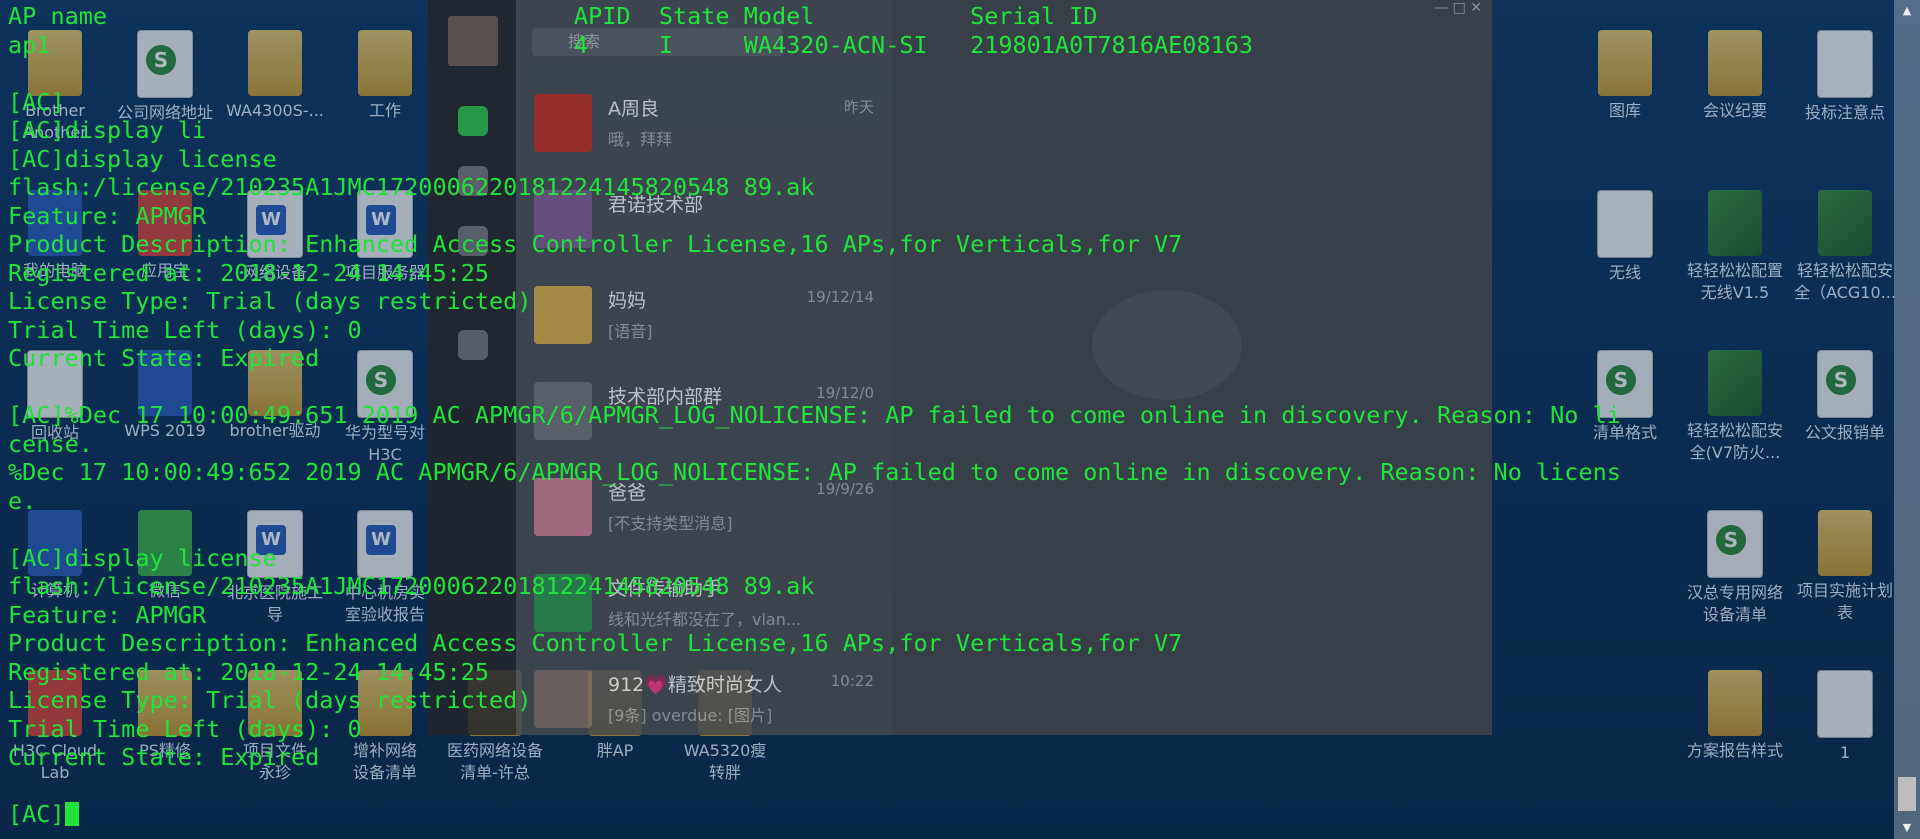 This screenshot has height=839, width=1920. Describe the element at coordinates (553, 16) in the screenshot. I see `terminal-line: AP name APID State Model Serial ID` at that location.